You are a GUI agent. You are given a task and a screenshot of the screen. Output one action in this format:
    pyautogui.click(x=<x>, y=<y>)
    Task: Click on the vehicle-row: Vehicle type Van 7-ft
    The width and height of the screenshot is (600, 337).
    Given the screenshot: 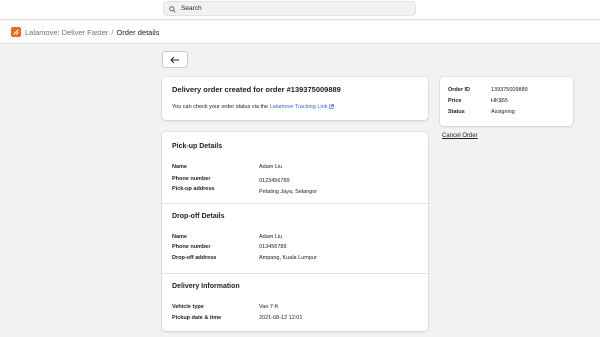 What is the action you would take?
    pyautogui.click(x=225, y=307)
    